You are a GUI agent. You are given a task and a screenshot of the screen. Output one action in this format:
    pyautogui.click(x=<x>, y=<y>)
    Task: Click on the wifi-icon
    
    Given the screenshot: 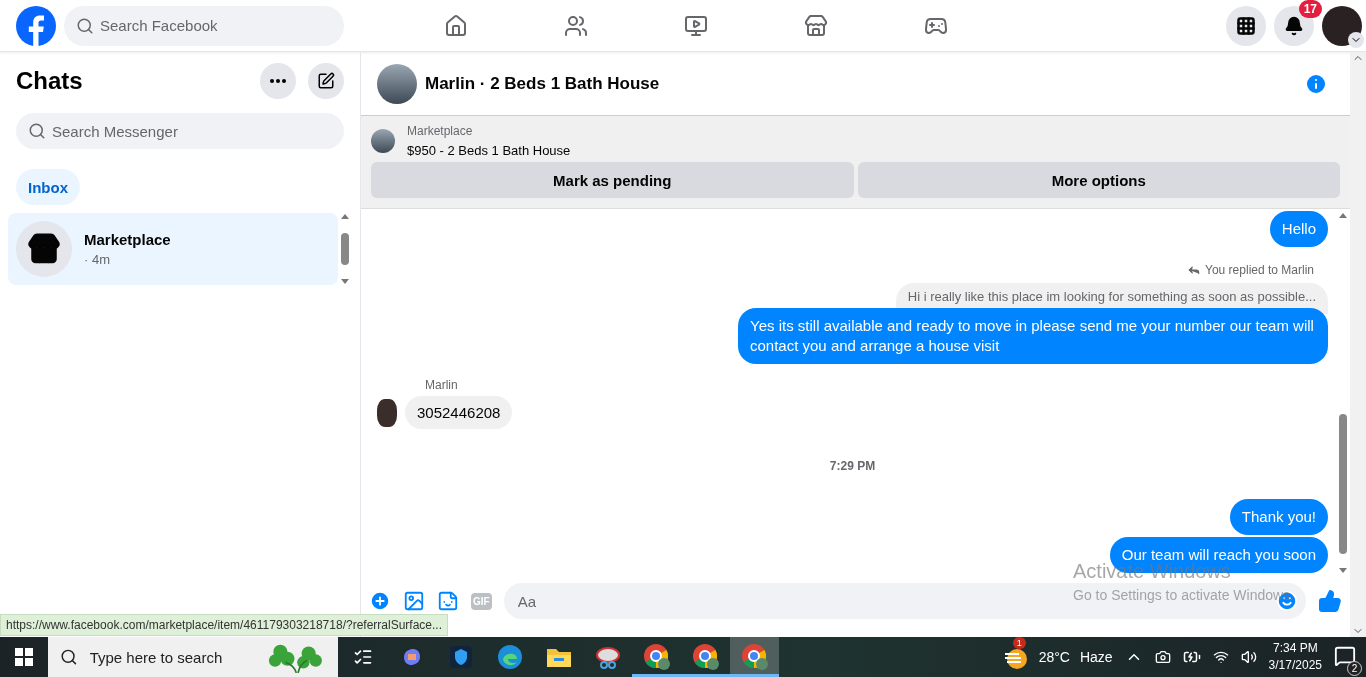 What is the action you would take?
    pyautogui.click(x=1220, y=657)
    